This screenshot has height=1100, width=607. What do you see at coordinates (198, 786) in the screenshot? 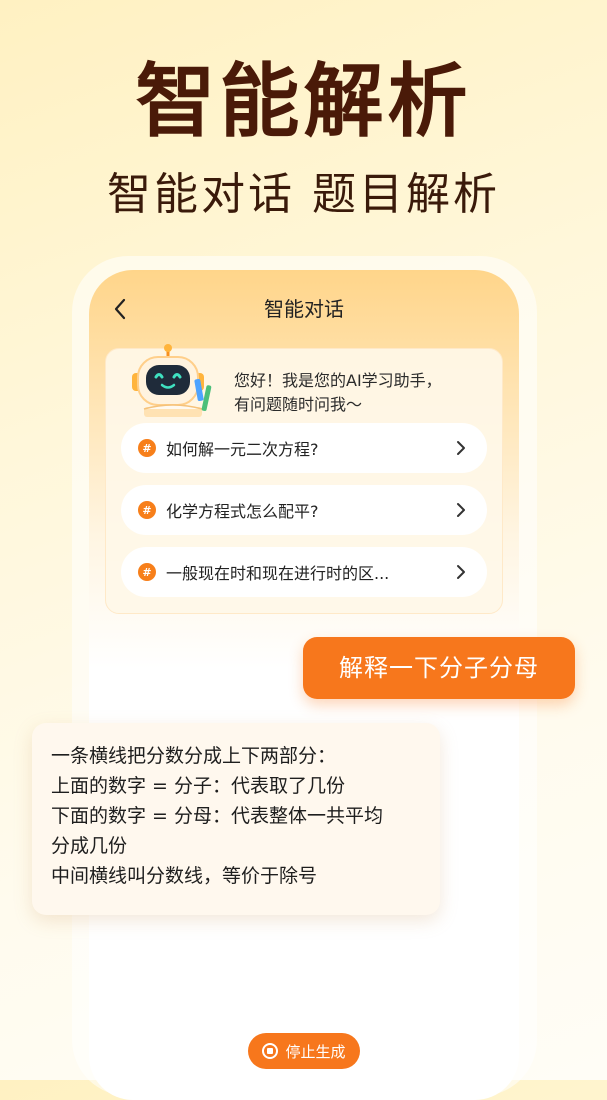
I see `ai-reply-line: 上面的数字 = 分子：代表取了几份` at bounding box center [198, 786].